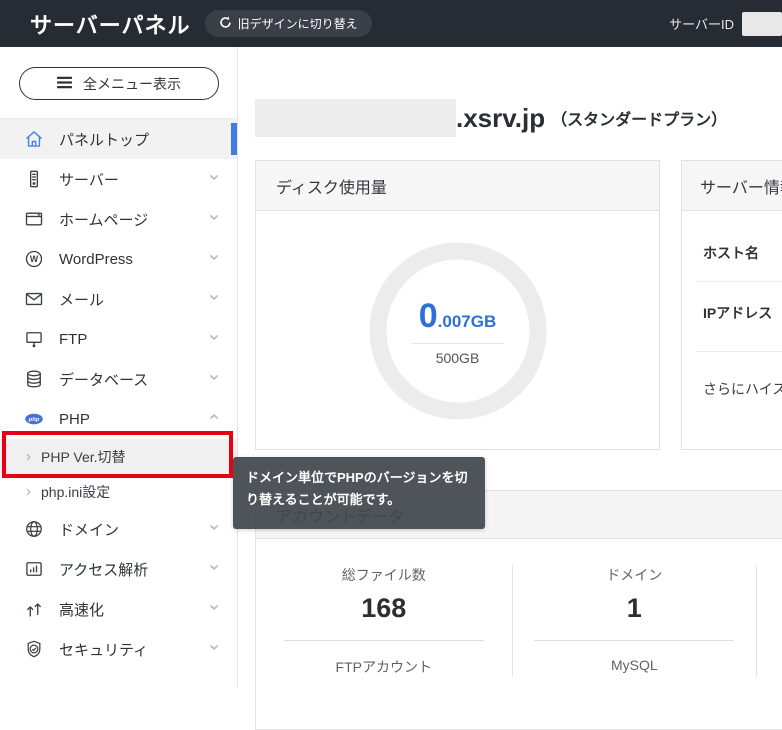 This screenshot has width=782, height=730. Describe the element at coordinates (73, 339) in the screenshot. I see `sidebar-item-label: FTP` at that location.